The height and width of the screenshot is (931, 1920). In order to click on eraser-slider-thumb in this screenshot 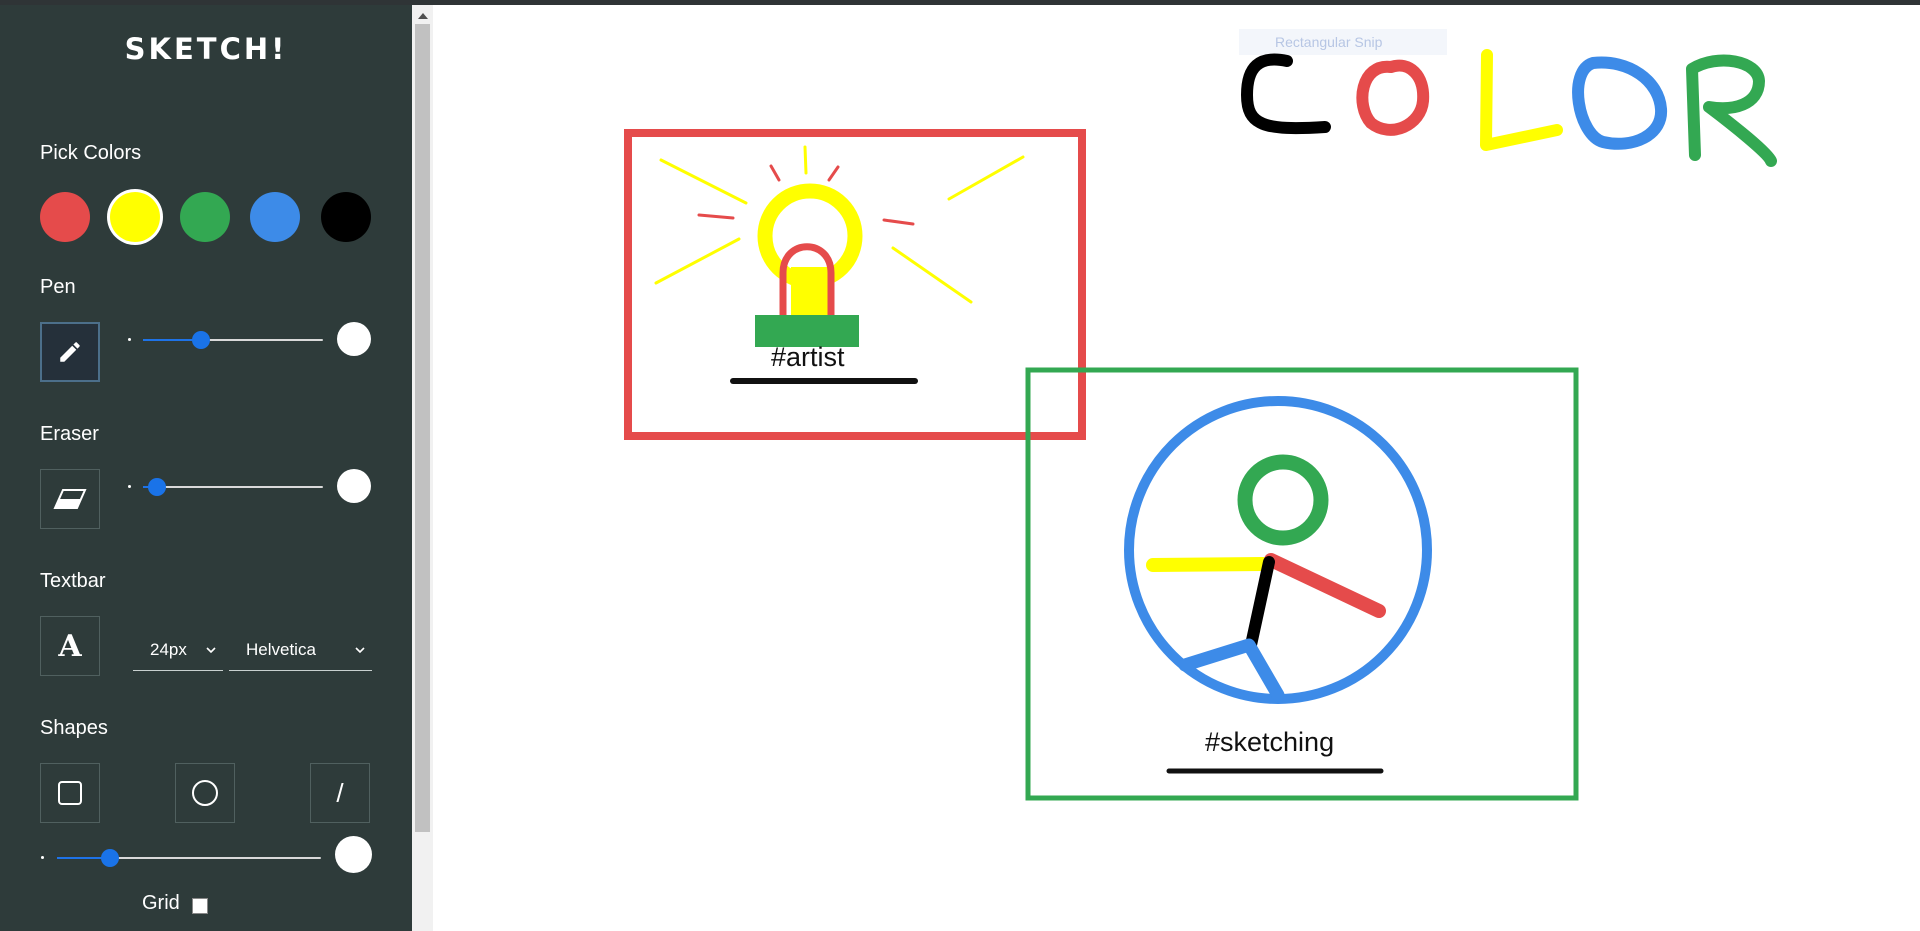, I will do `click(157, 487)`.